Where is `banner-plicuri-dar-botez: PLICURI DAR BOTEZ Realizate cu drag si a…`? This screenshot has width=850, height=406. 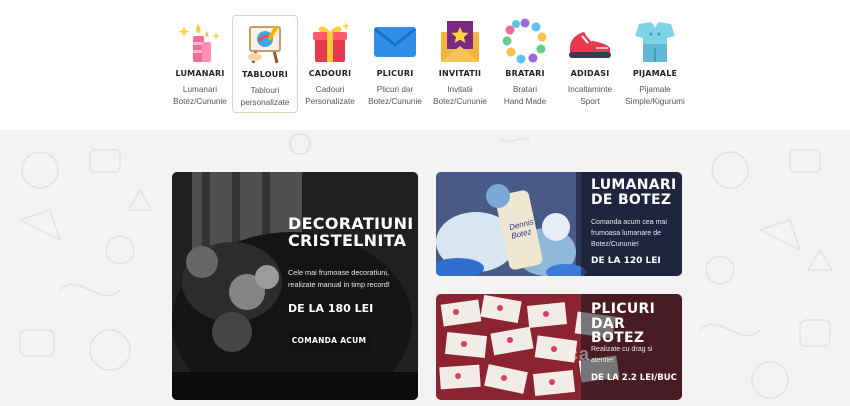
banner-plicuri-dar-botez: PLICURI DAR BOTEZ Realizate cu drag si a… is located at coordinates (559, 347).